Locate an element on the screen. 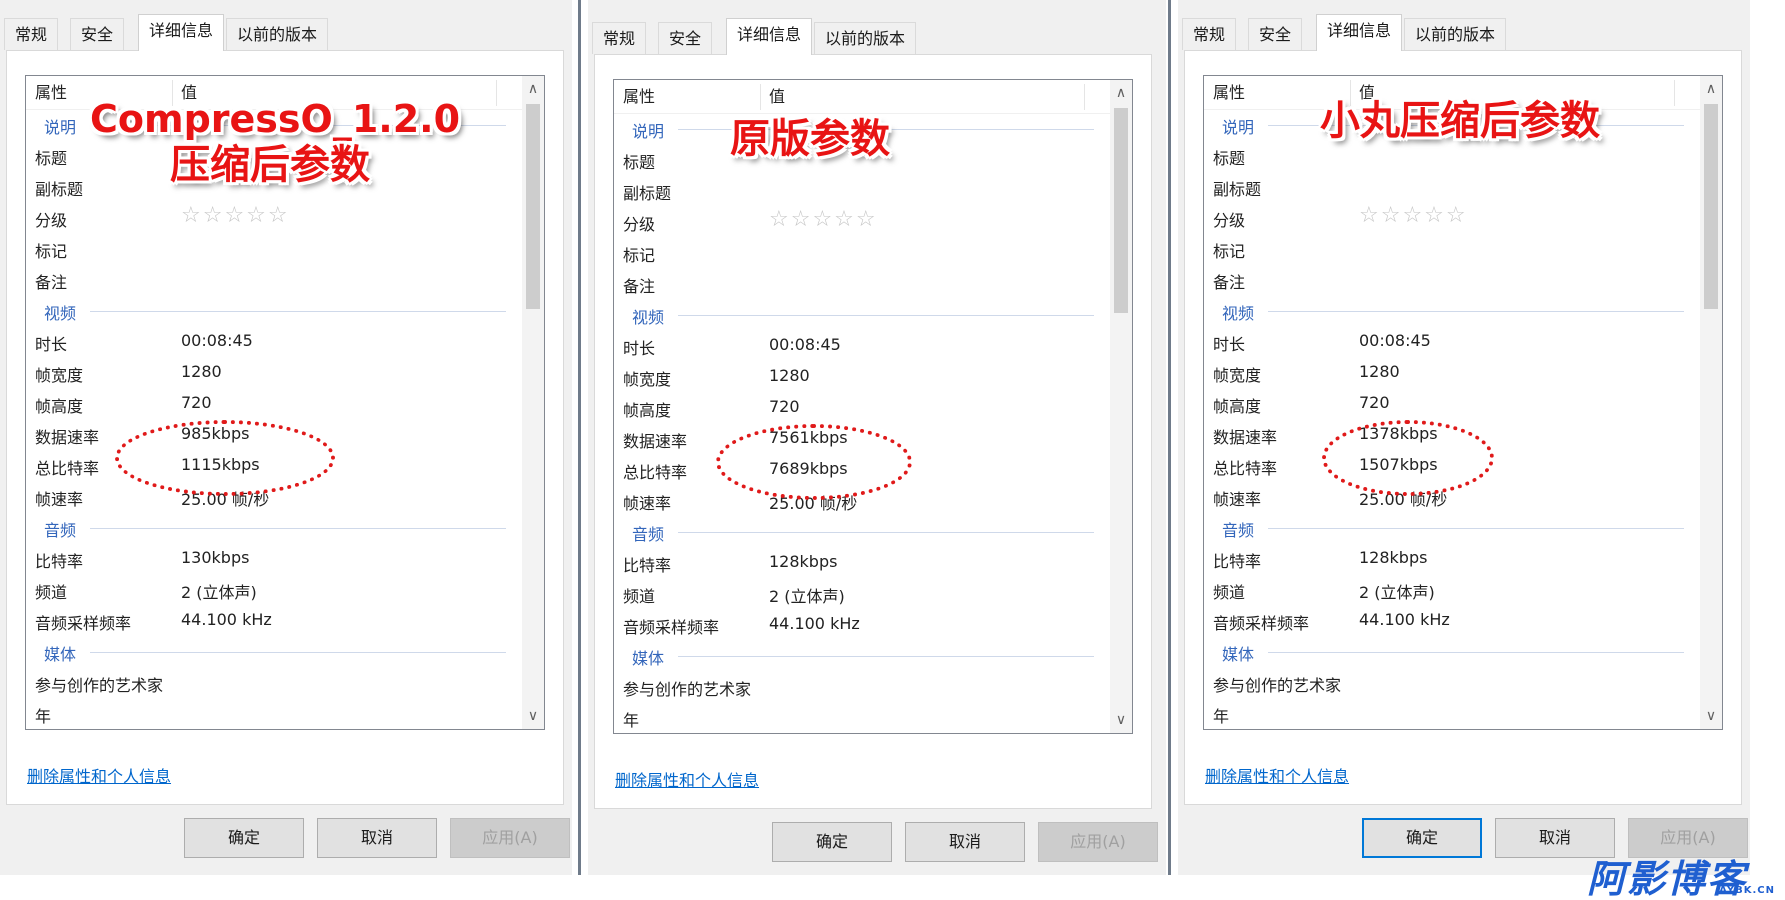 This screenshot has height=900, width=1785. property-name: 帧速率 is located at coordinates (59, 499).